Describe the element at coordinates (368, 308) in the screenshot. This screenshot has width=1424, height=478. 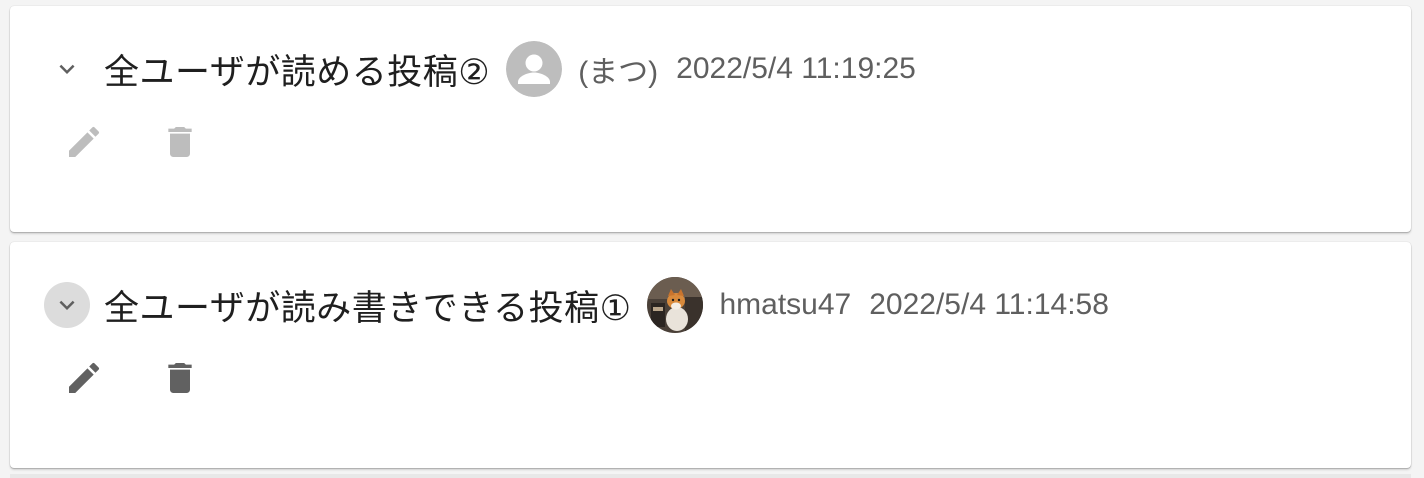
I see `post-title: 全ユーザが読み書きできる投稿①` at that location.